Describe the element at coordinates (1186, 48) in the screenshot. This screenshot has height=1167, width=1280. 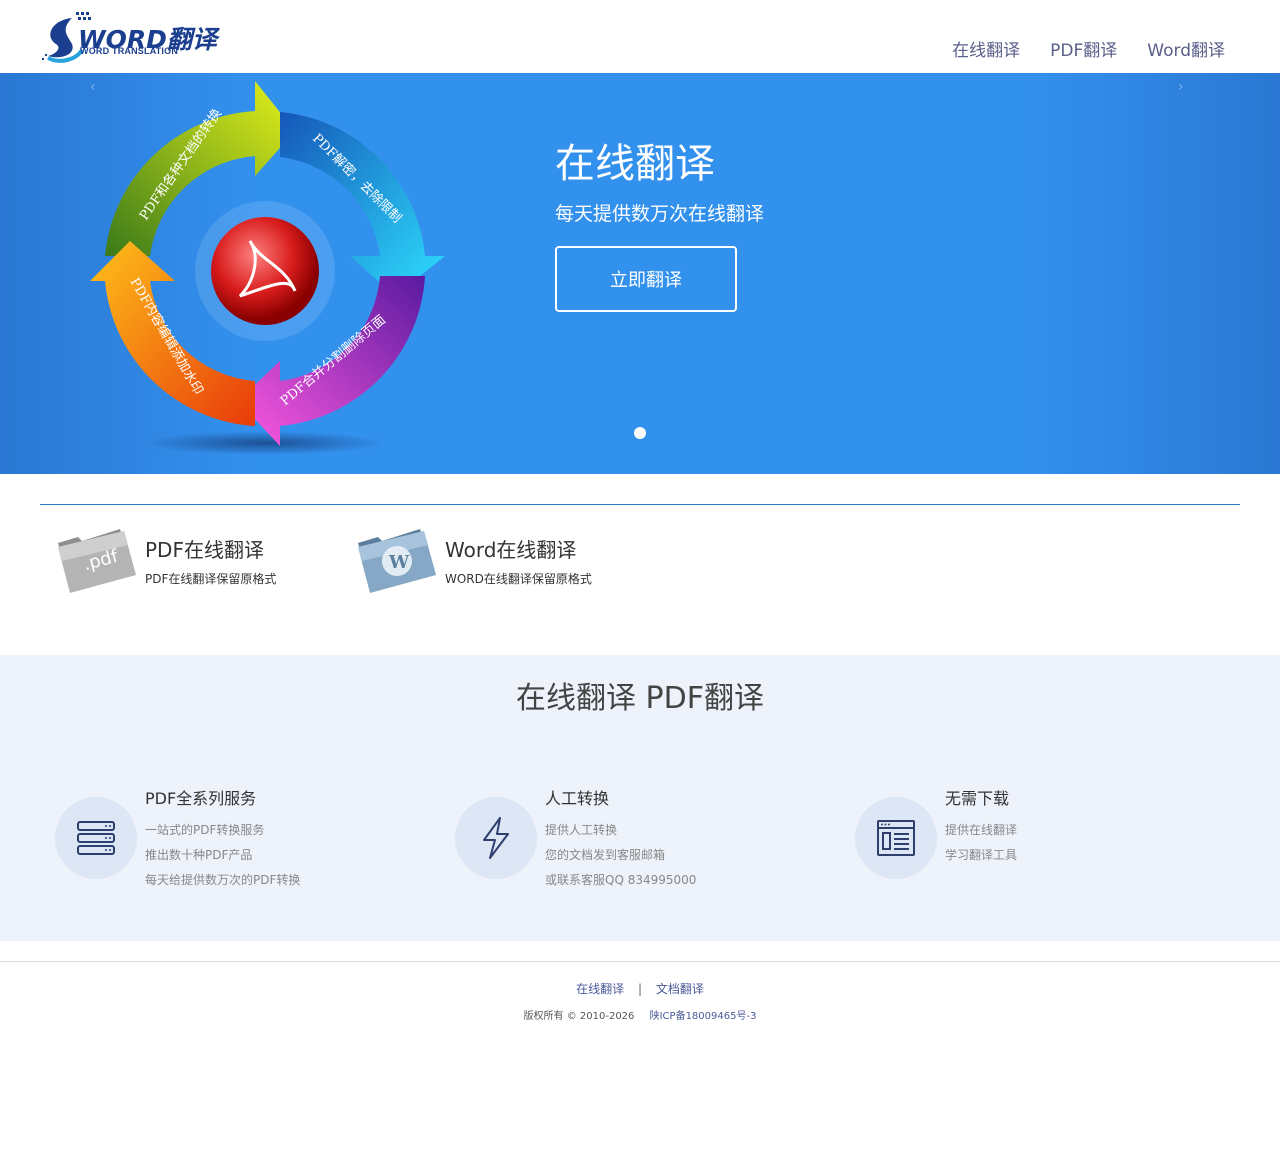
I see `nav-word-translation: Word翻译` at that location.